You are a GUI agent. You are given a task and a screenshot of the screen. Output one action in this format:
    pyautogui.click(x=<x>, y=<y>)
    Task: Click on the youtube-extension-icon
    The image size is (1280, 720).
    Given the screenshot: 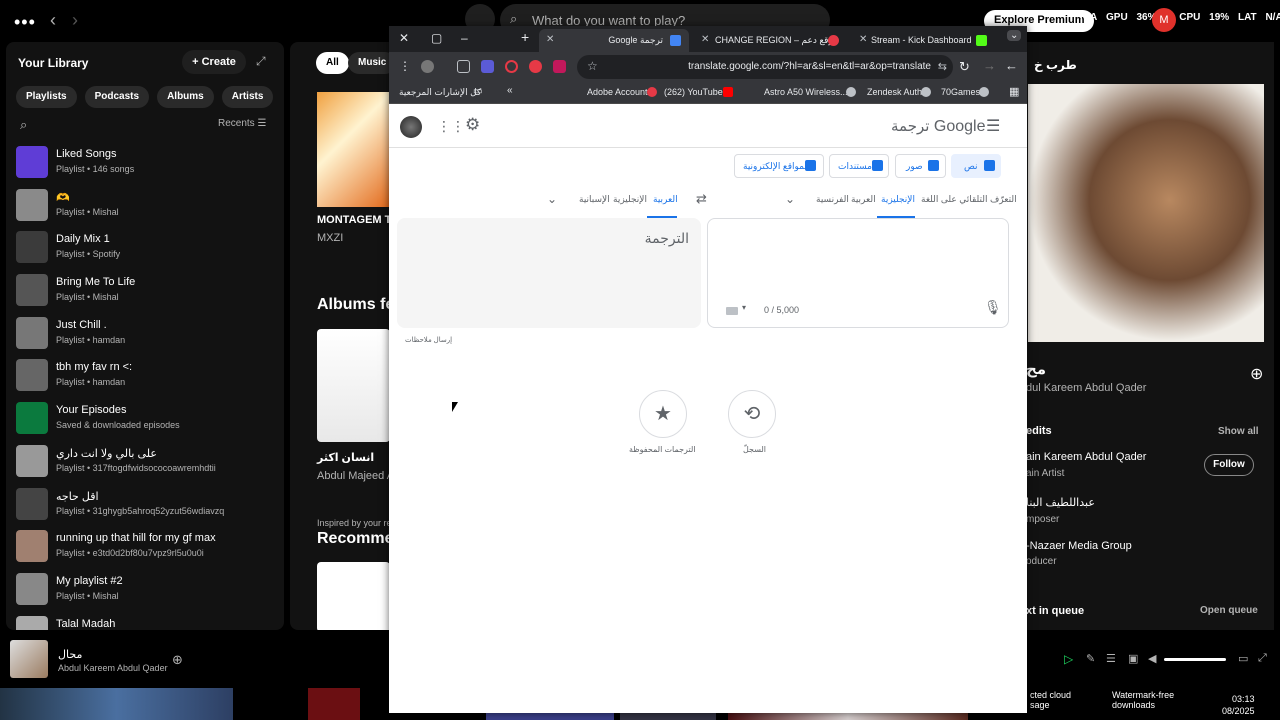 What is the action you would take?
    pyautogui.click(x=535, y=66)
    